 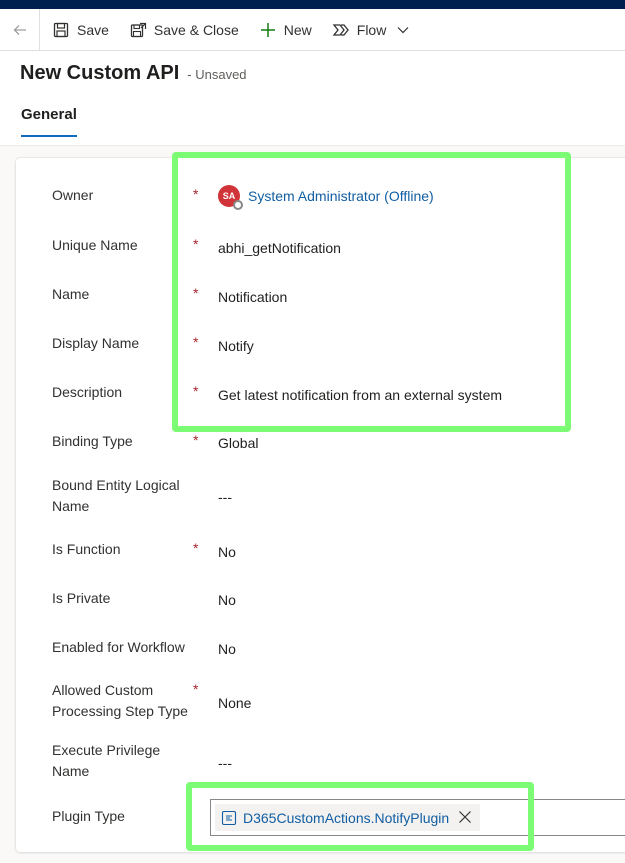 What do you see at coordinates (196, 440) in the screenshot?
I see `binding-type-required-marker: *` at bounding box center [196, 440].